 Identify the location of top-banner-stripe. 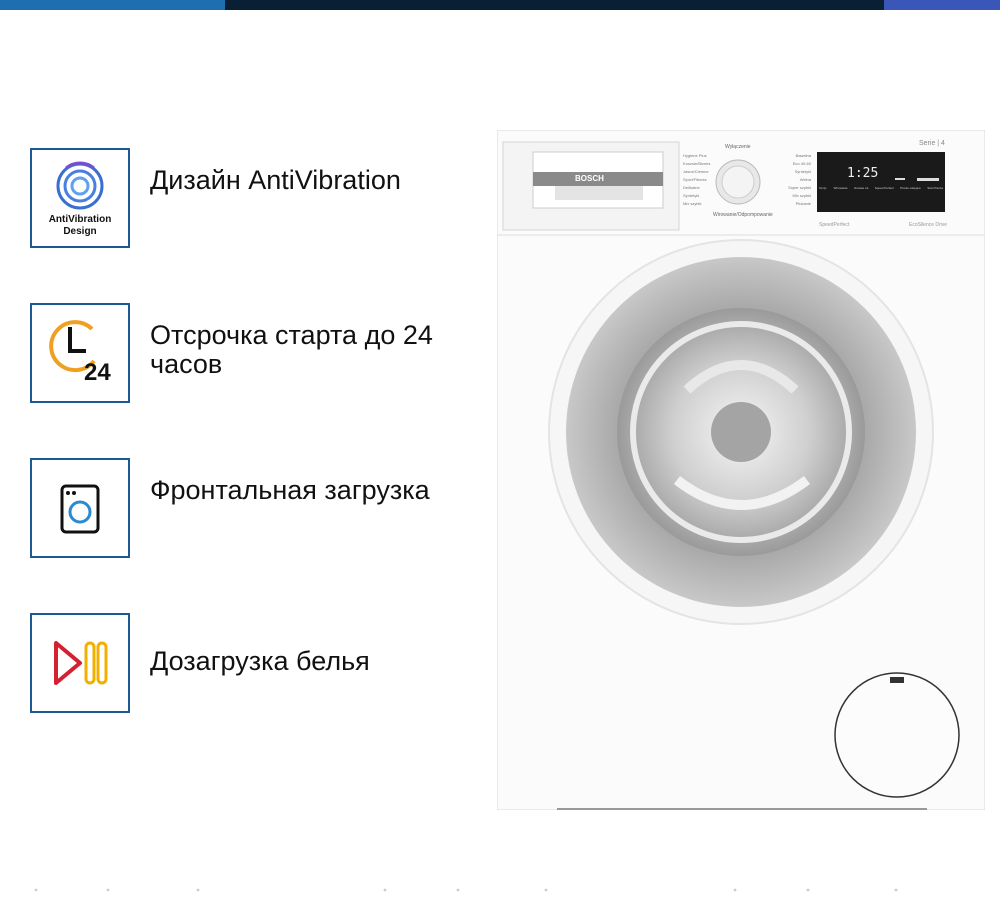
(500, 5).